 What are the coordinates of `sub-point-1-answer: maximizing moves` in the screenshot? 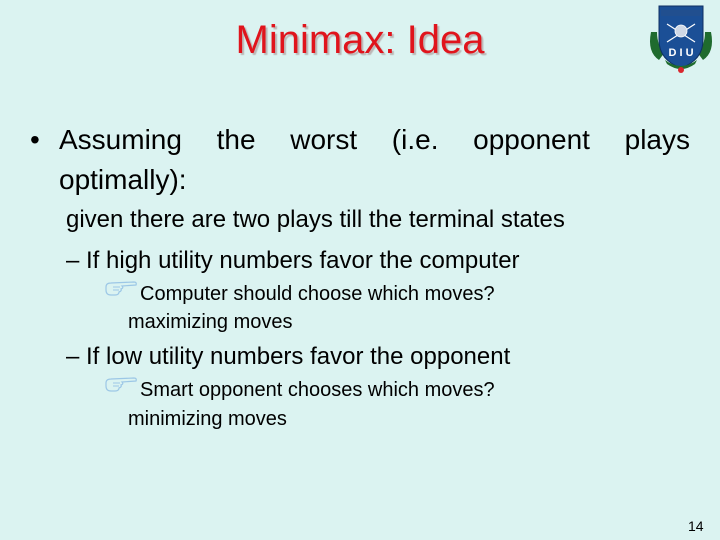 It's located at (210, 322).